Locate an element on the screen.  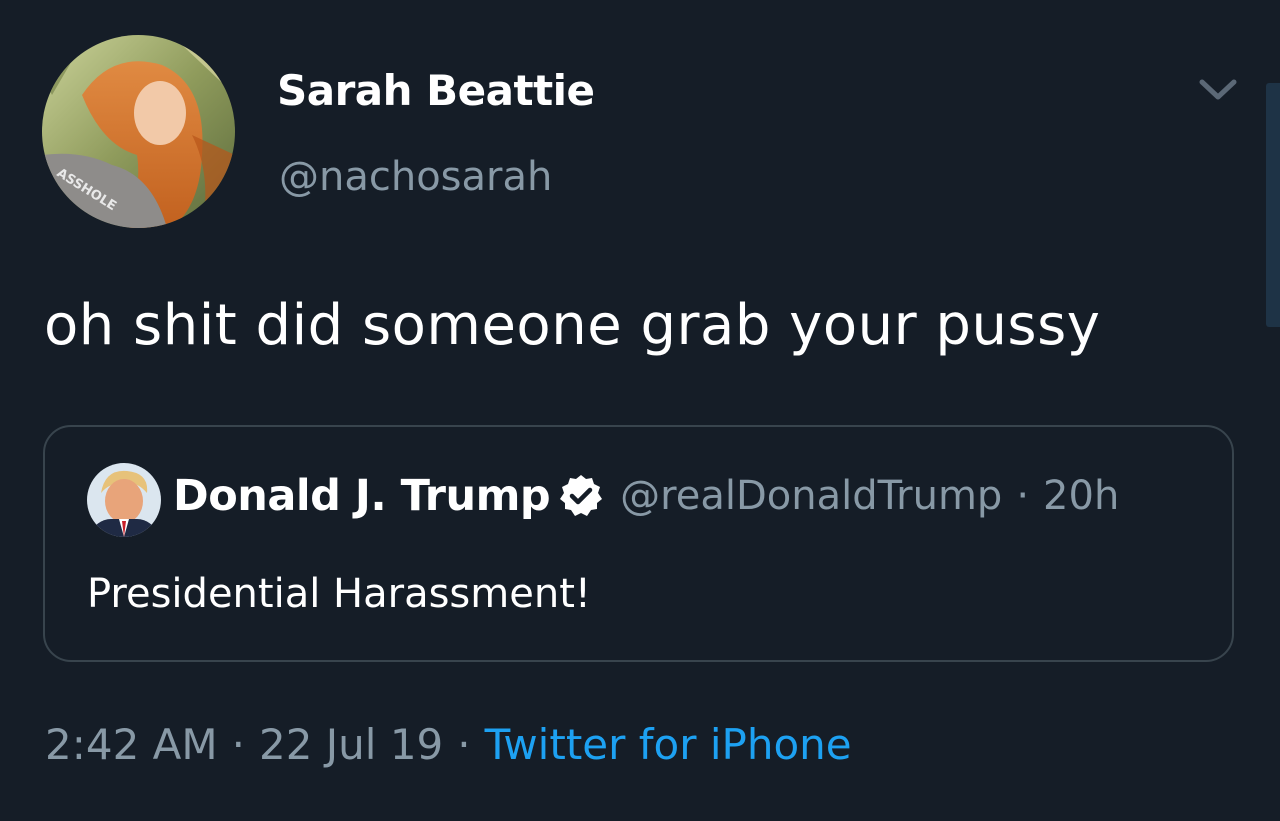
author-avatar-image: ASSHOLE is located at coordinates (138, 131).